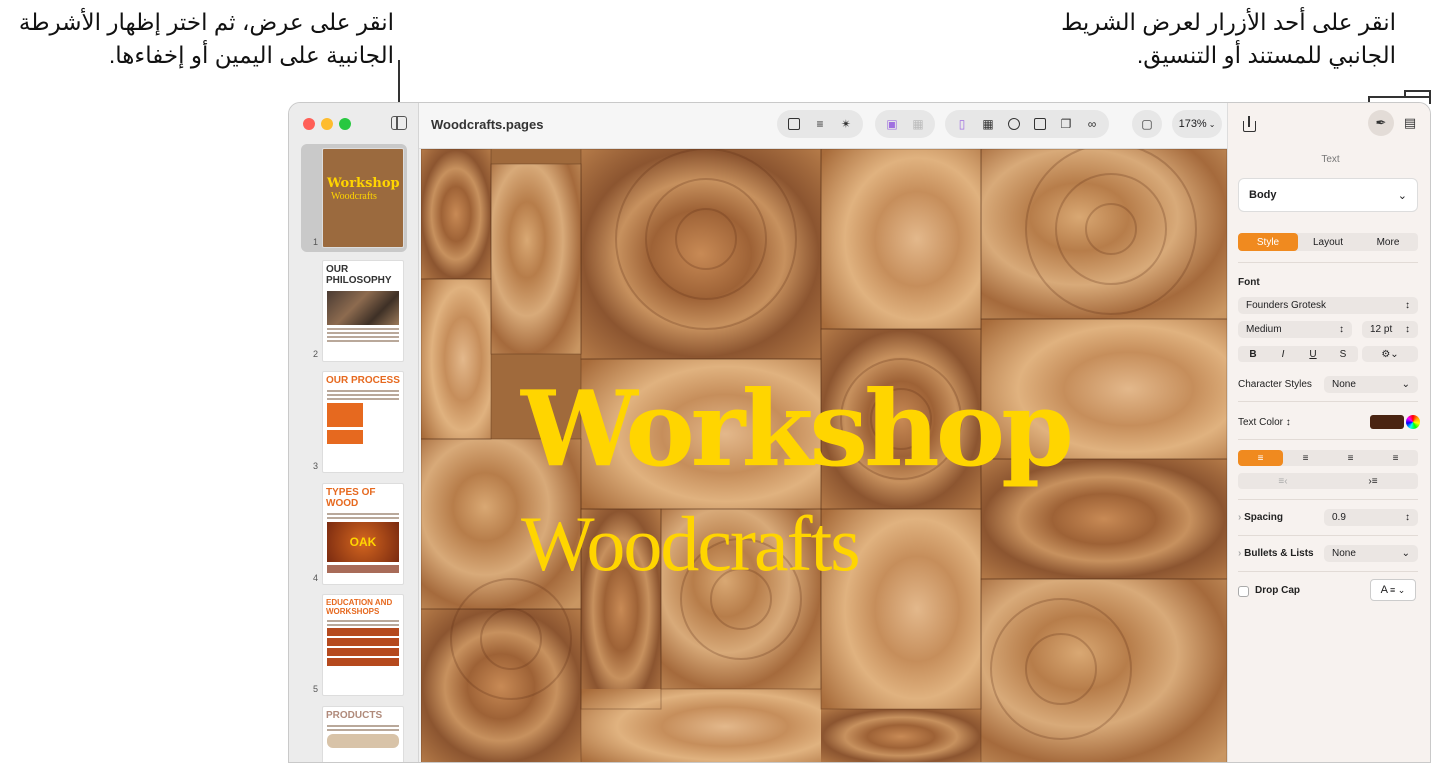 This screenshot has height=763, width=1431. Describe the element at coordinates (1014, 124) in the screenshot. I see `chart-icon` at that location.